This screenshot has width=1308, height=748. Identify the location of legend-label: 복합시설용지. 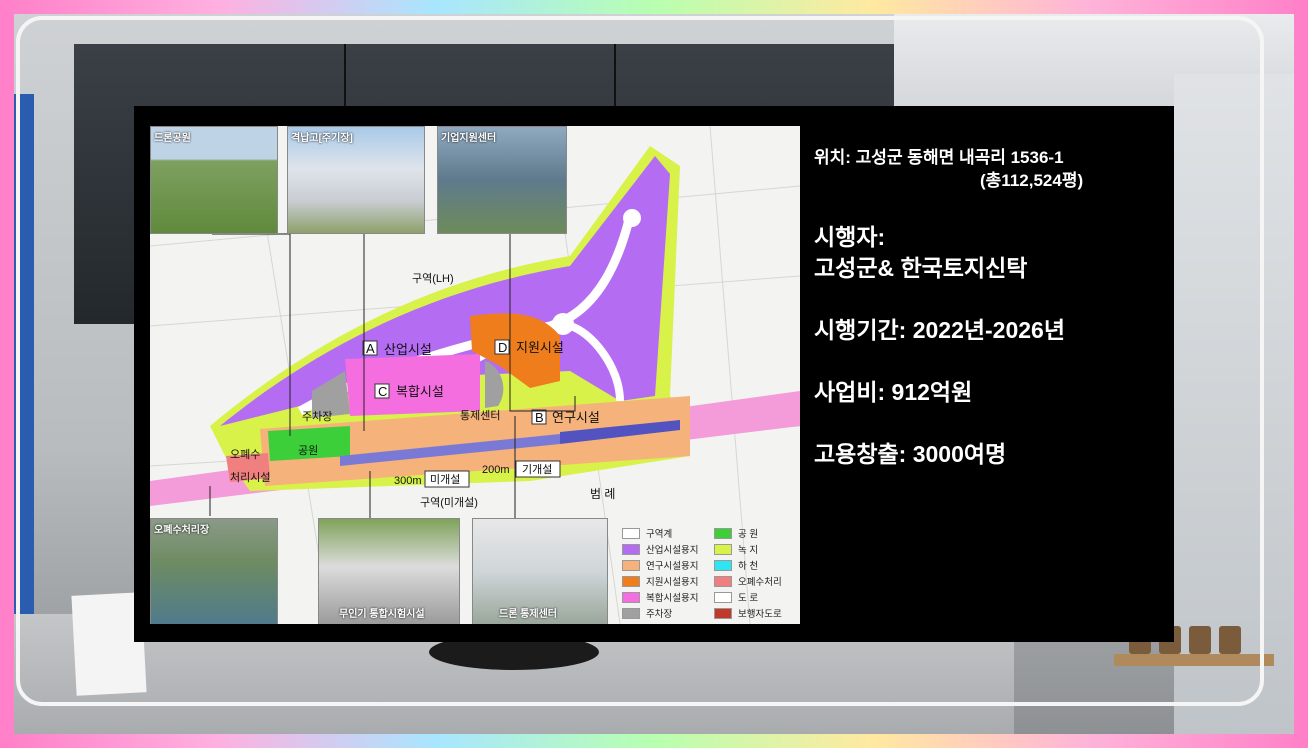
(672, 598).